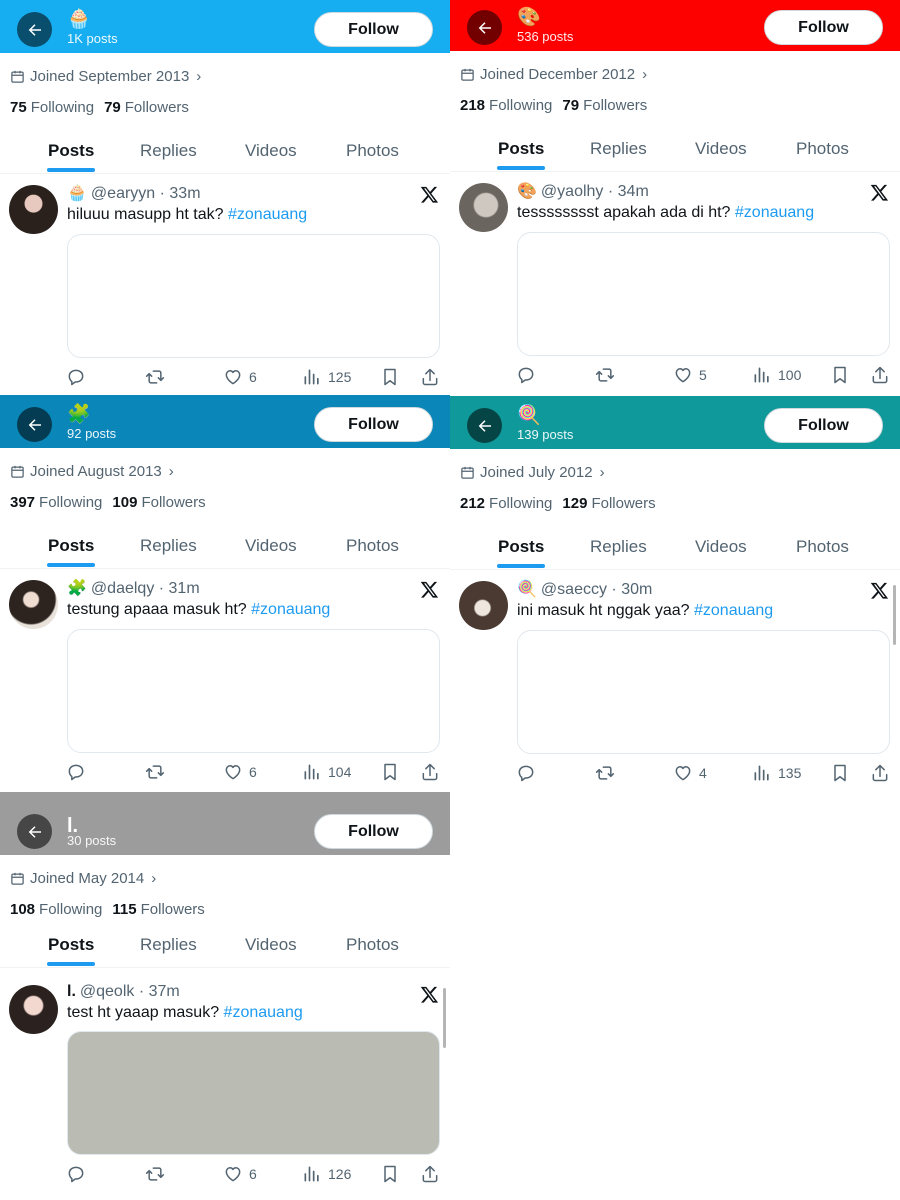 The width and height of the screenshot is (900, 1200). Describe the element at coordinates (52, 107) in the screenshot. I see `following-link: 75 Following` at that location.